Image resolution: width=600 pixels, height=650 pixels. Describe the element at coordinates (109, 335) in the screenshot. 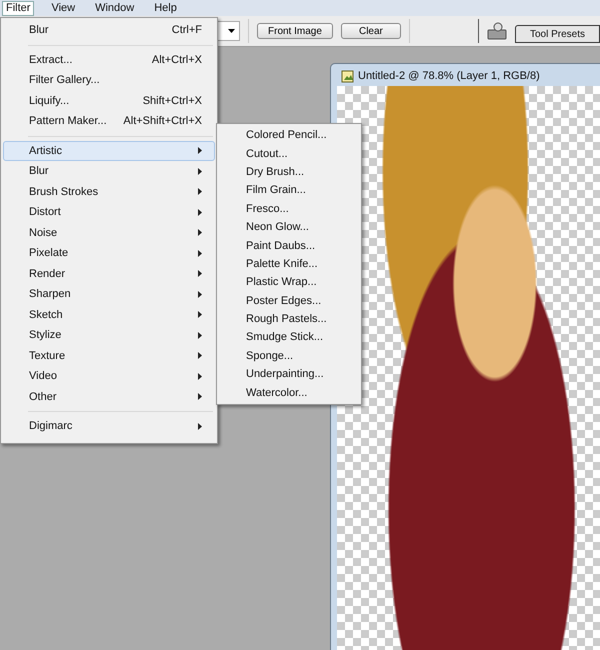

I see `submenu-item: Stylize` at that location.